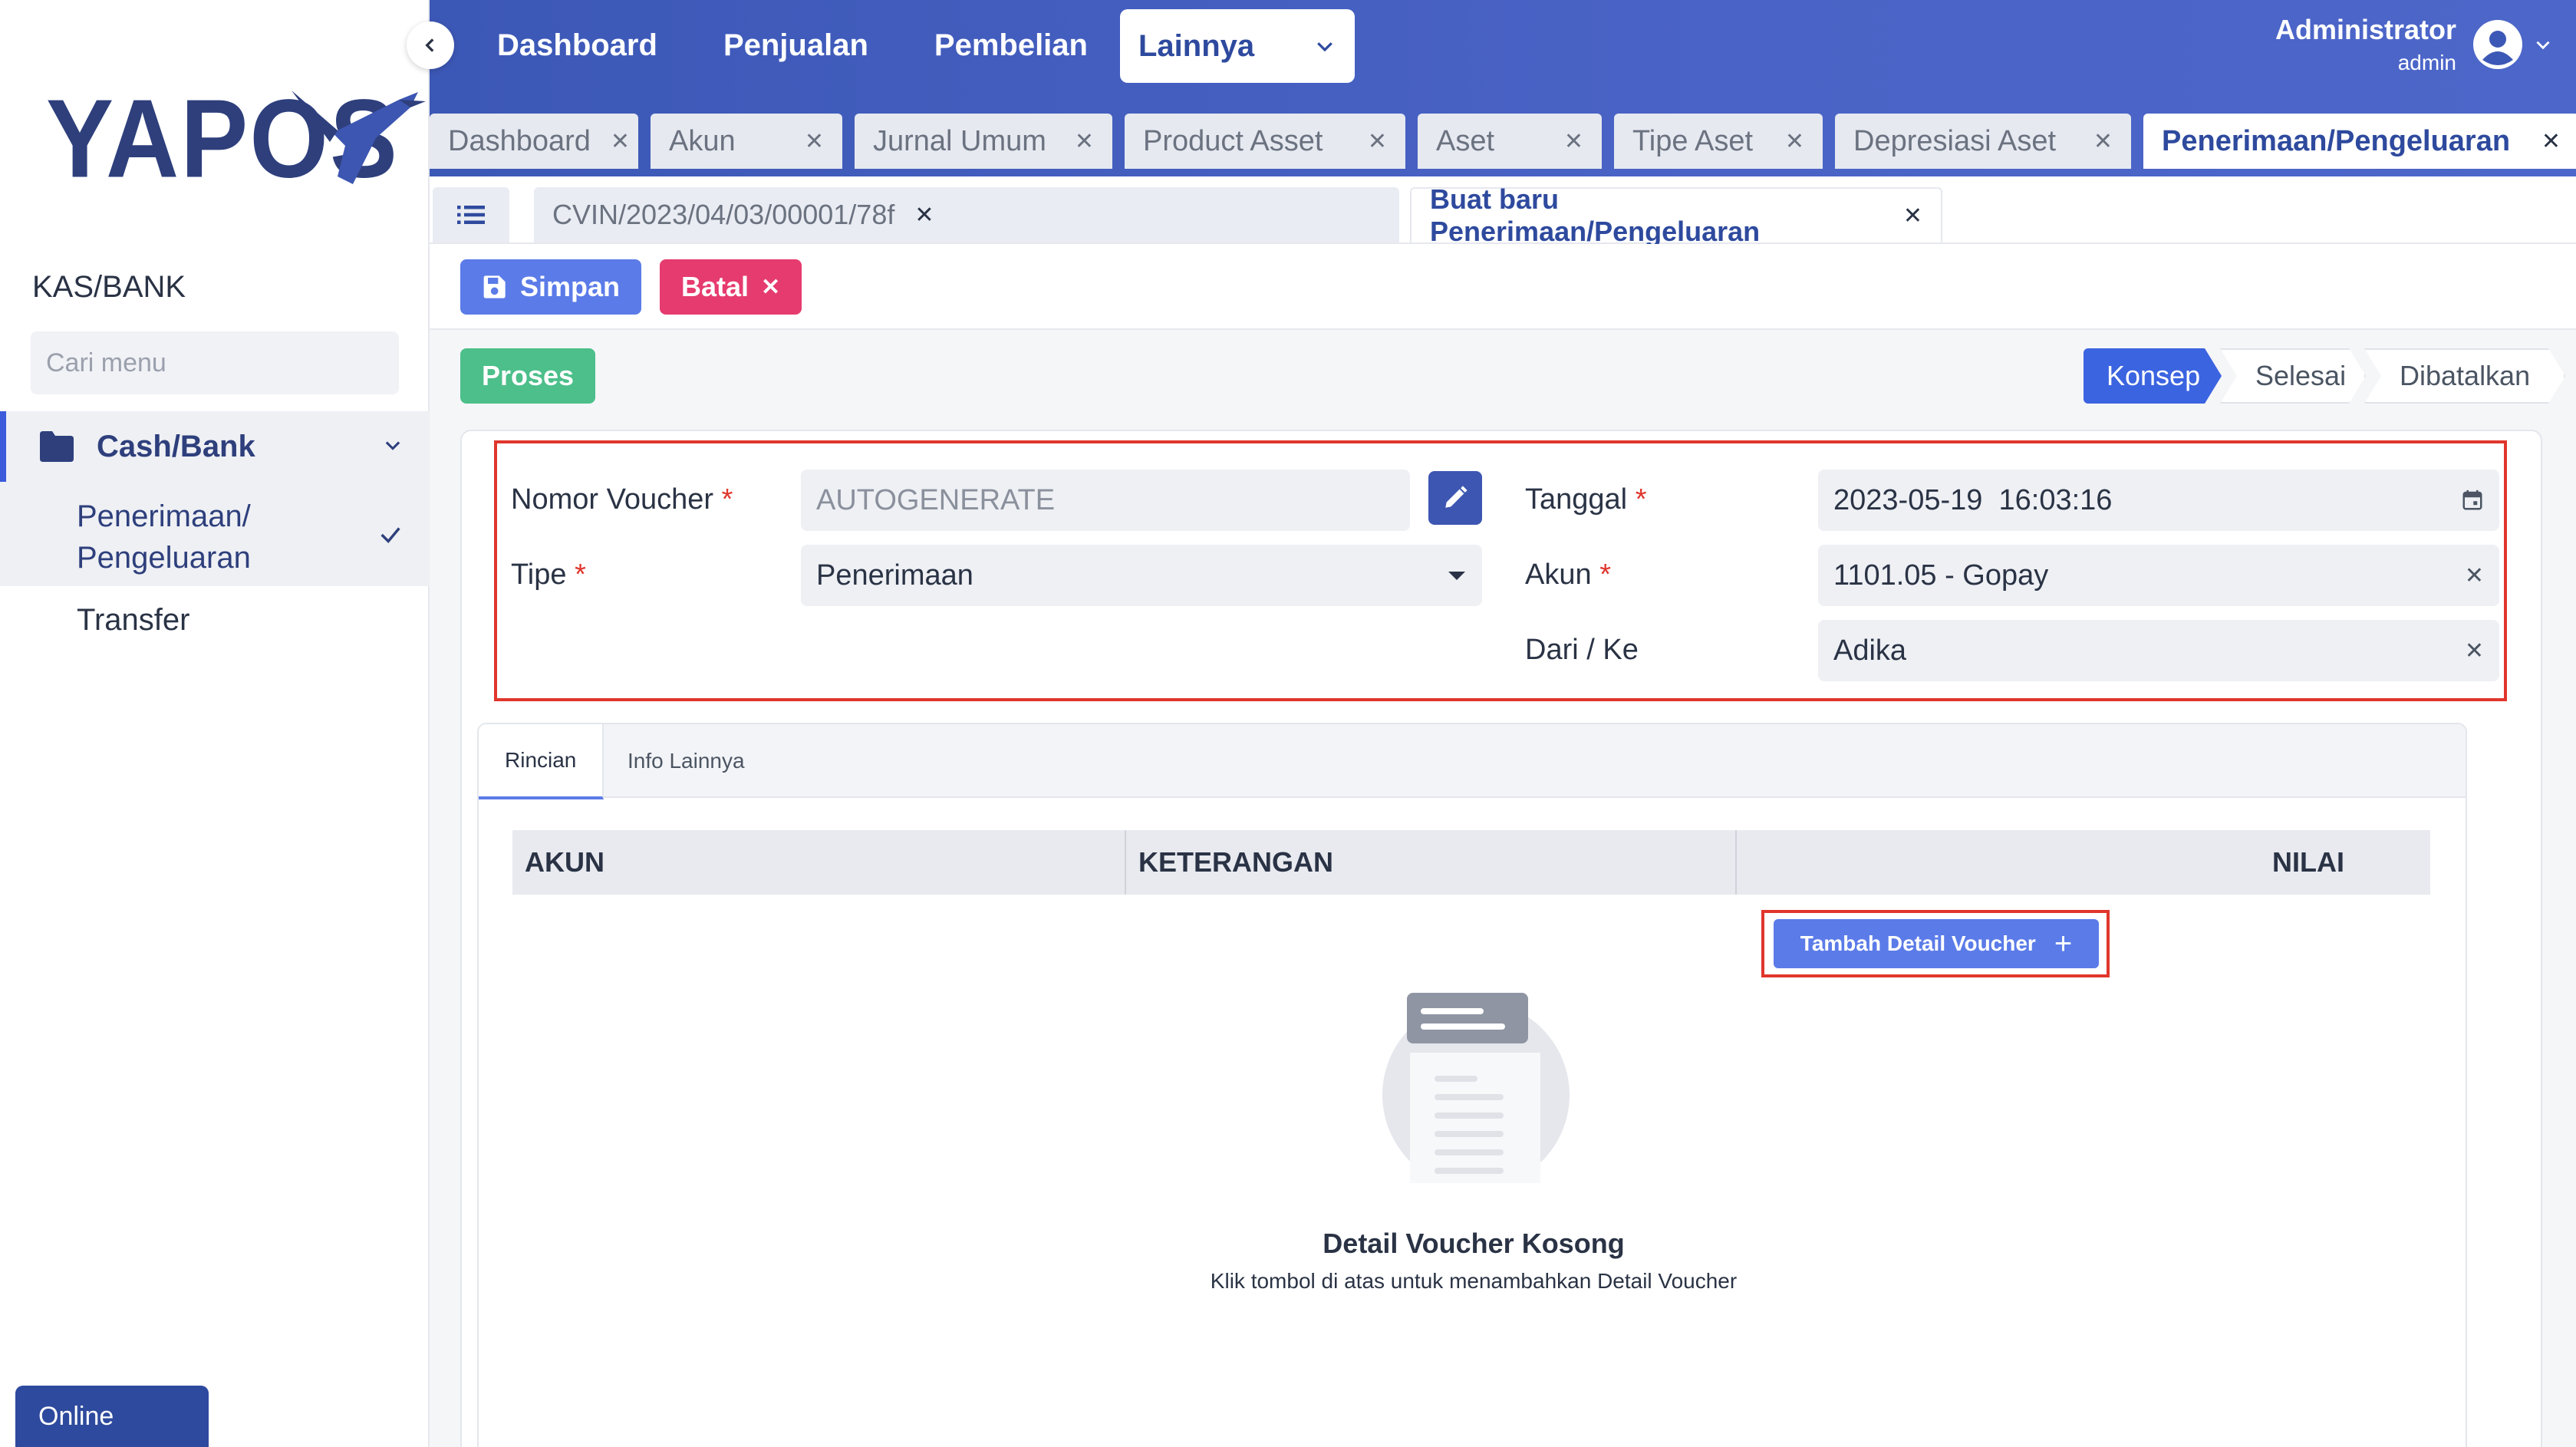 This screenshot has width=2576, height=1447. Describe the element at coordinates (551, 287) in the screenshot. I see `save-button: Simpan` at that location.